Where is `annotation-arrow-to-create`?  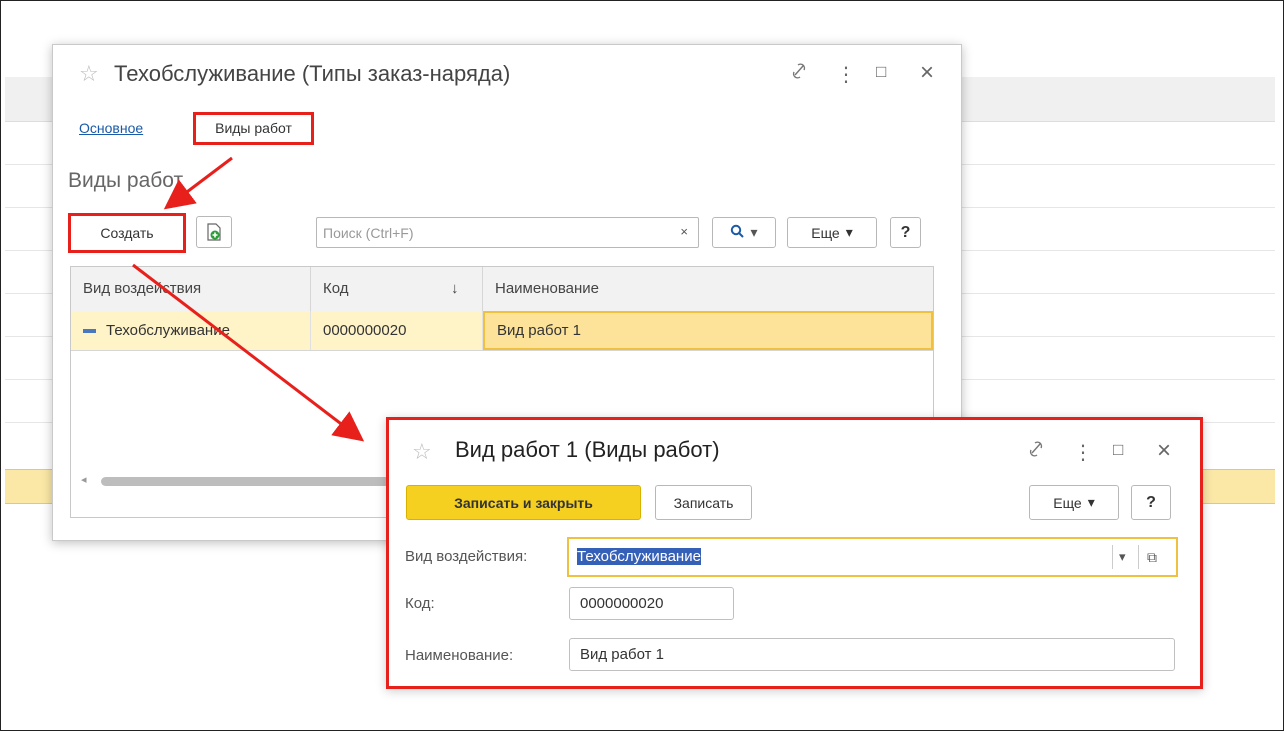 annotation-arrow-to-create is located at coordinates (198, 183).